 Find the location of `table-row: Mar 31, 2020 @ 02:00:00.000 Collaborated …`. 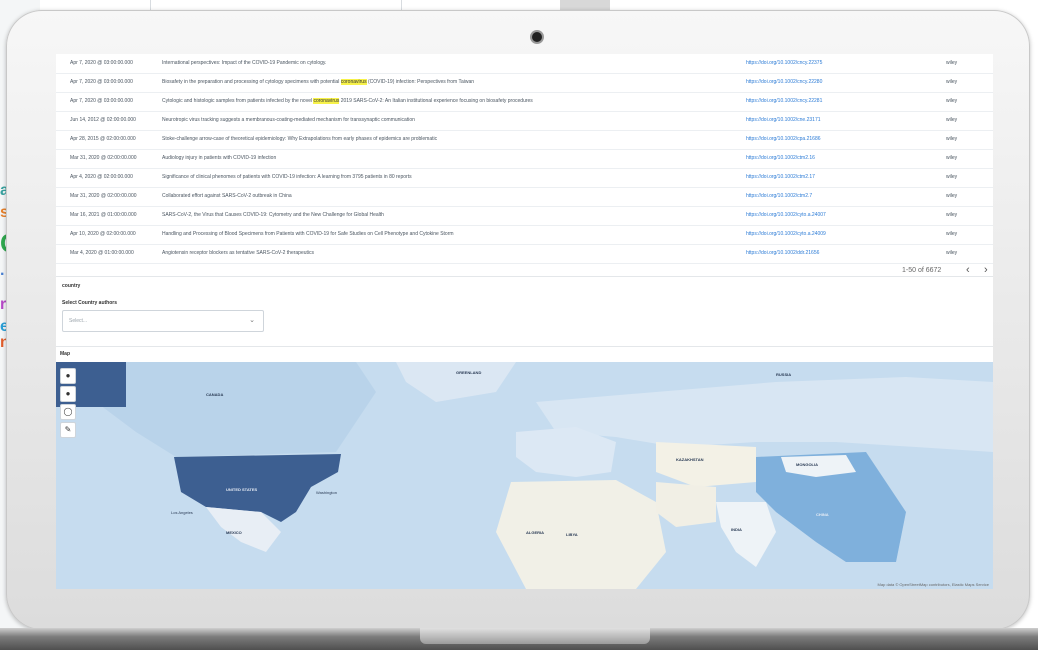

table-row: Mar 31, 2020 @ 02:00:00.000 Collaborated … is located at coordinates (524, 197).